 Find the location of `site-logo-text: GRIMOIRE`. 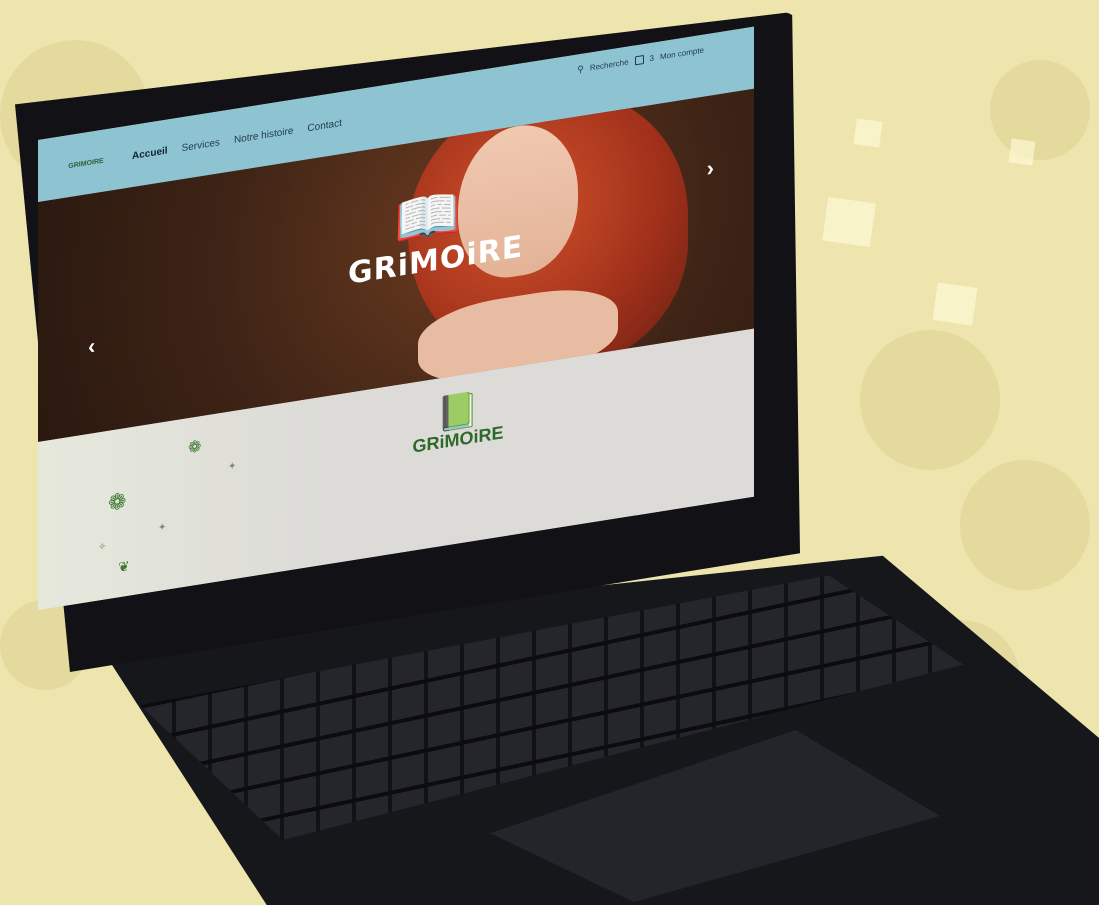

site-logo-text: GRIMOIRE is located at coordinates (86, 163).